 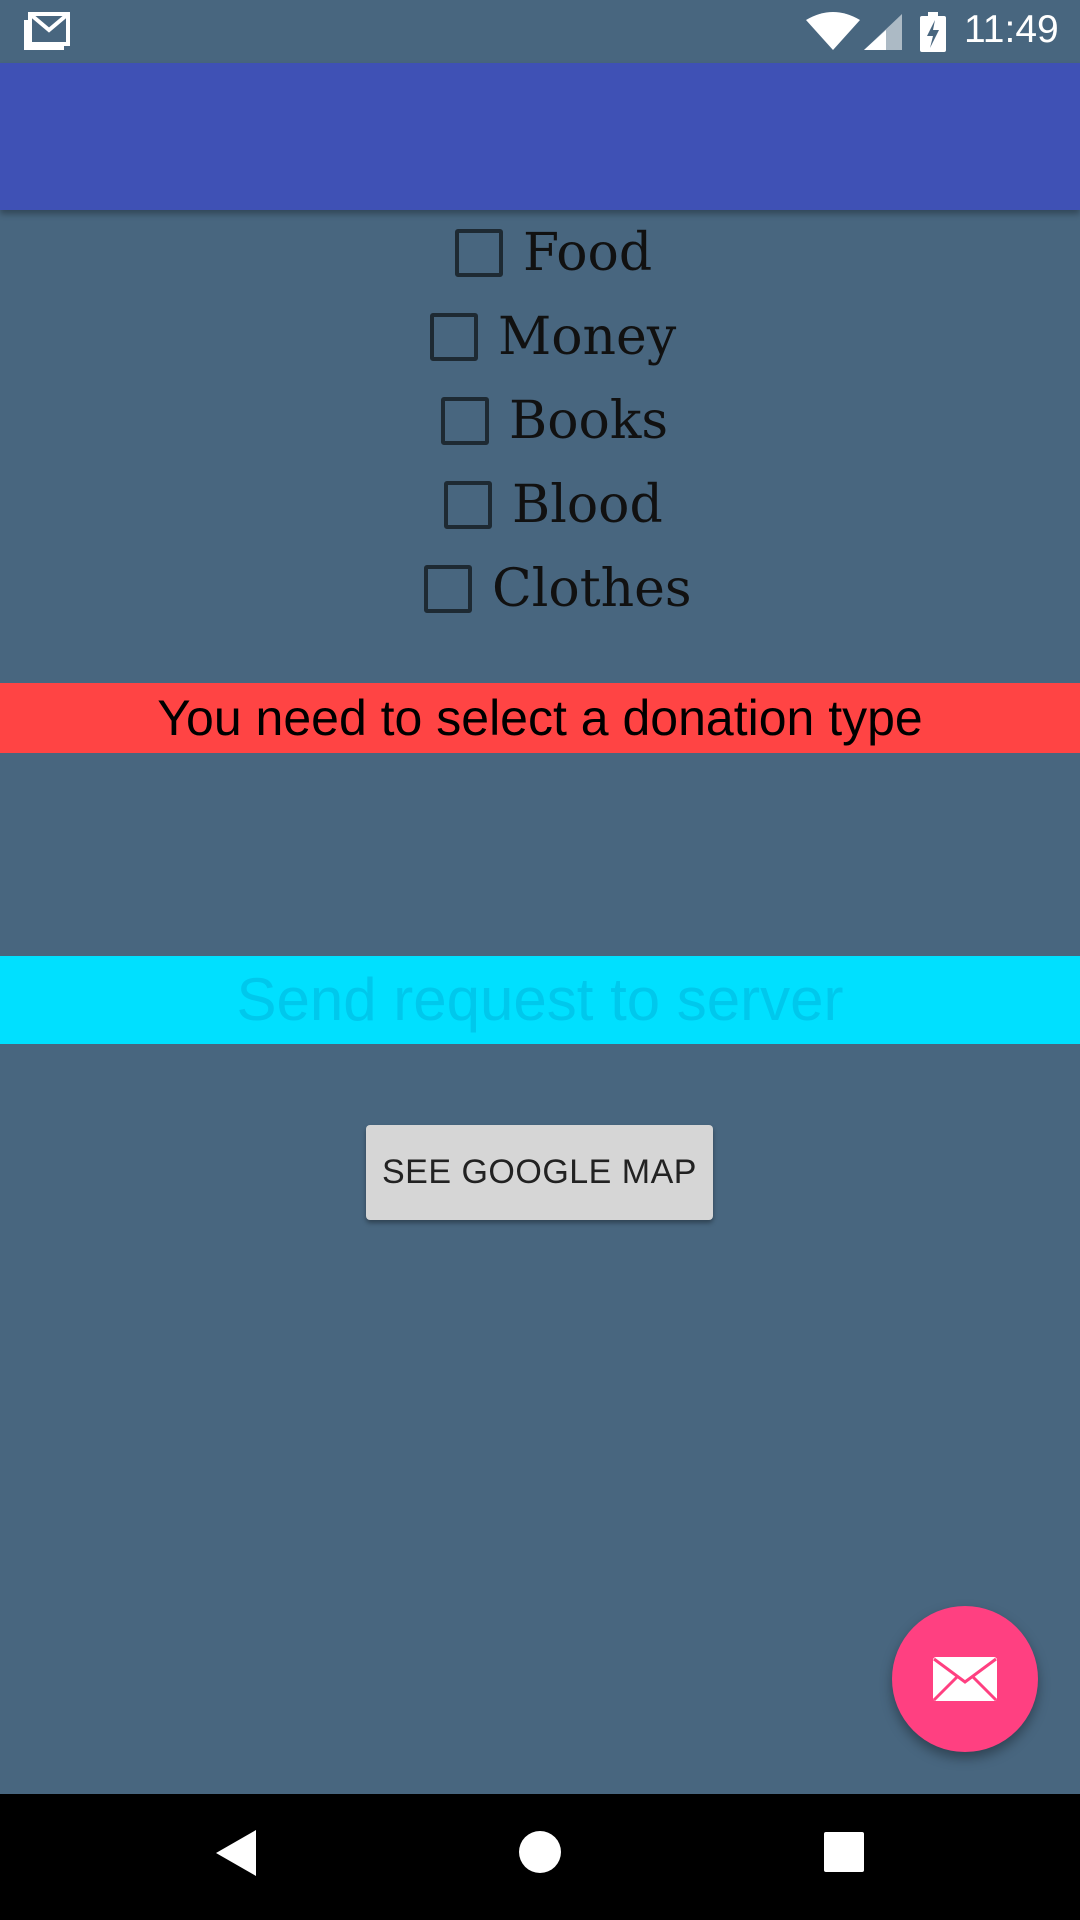 What do you see at coordinates (589, 421) in the screenshot?
I see `checkbox-label-books: Books` at bounding box center [589, 421].